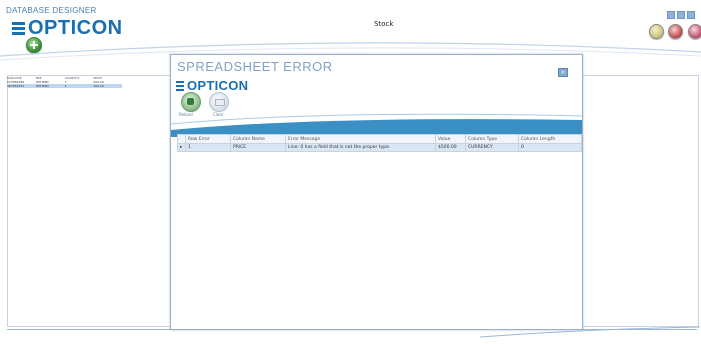 The width and height of the screenshot is (701, 346). What do you see at coordinates (376, 96) in the screenshot?
I see `dialog-header: SPREADSHEET ERROR × OPTICON Reload Clear` at bounding box center [376, 96].